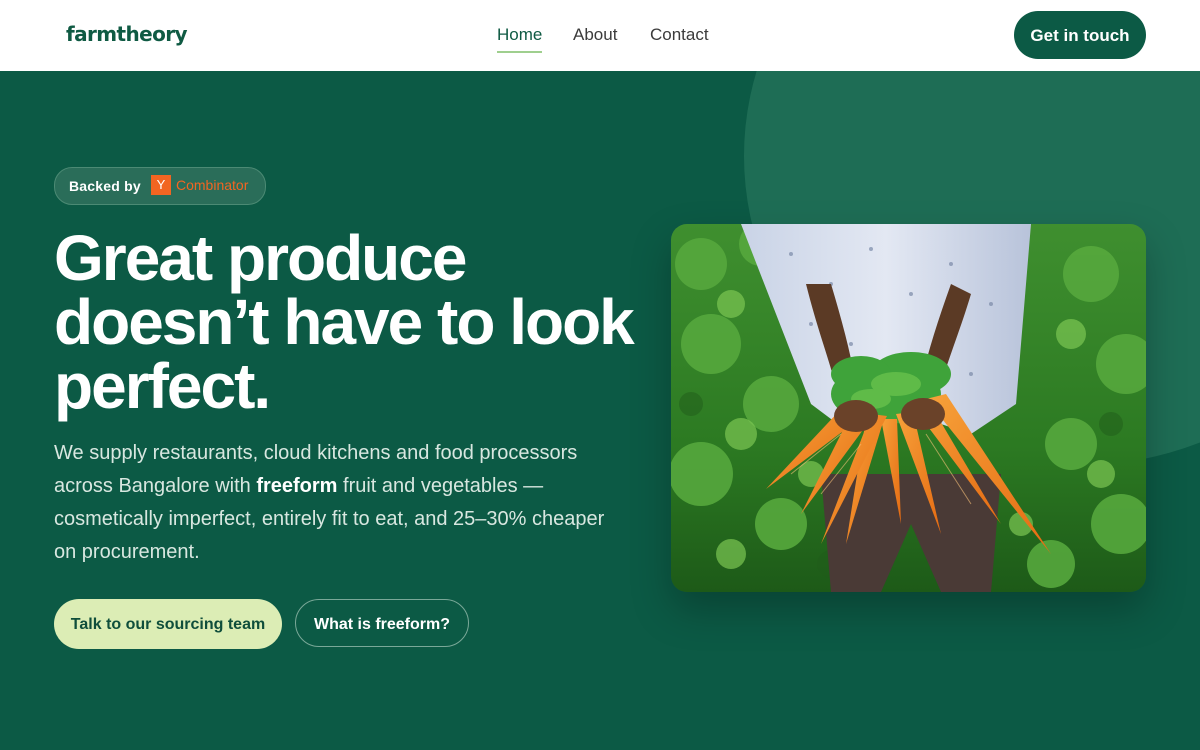  I want to click on what-is-freeform-button: What is freeform?, so click(382, 623).